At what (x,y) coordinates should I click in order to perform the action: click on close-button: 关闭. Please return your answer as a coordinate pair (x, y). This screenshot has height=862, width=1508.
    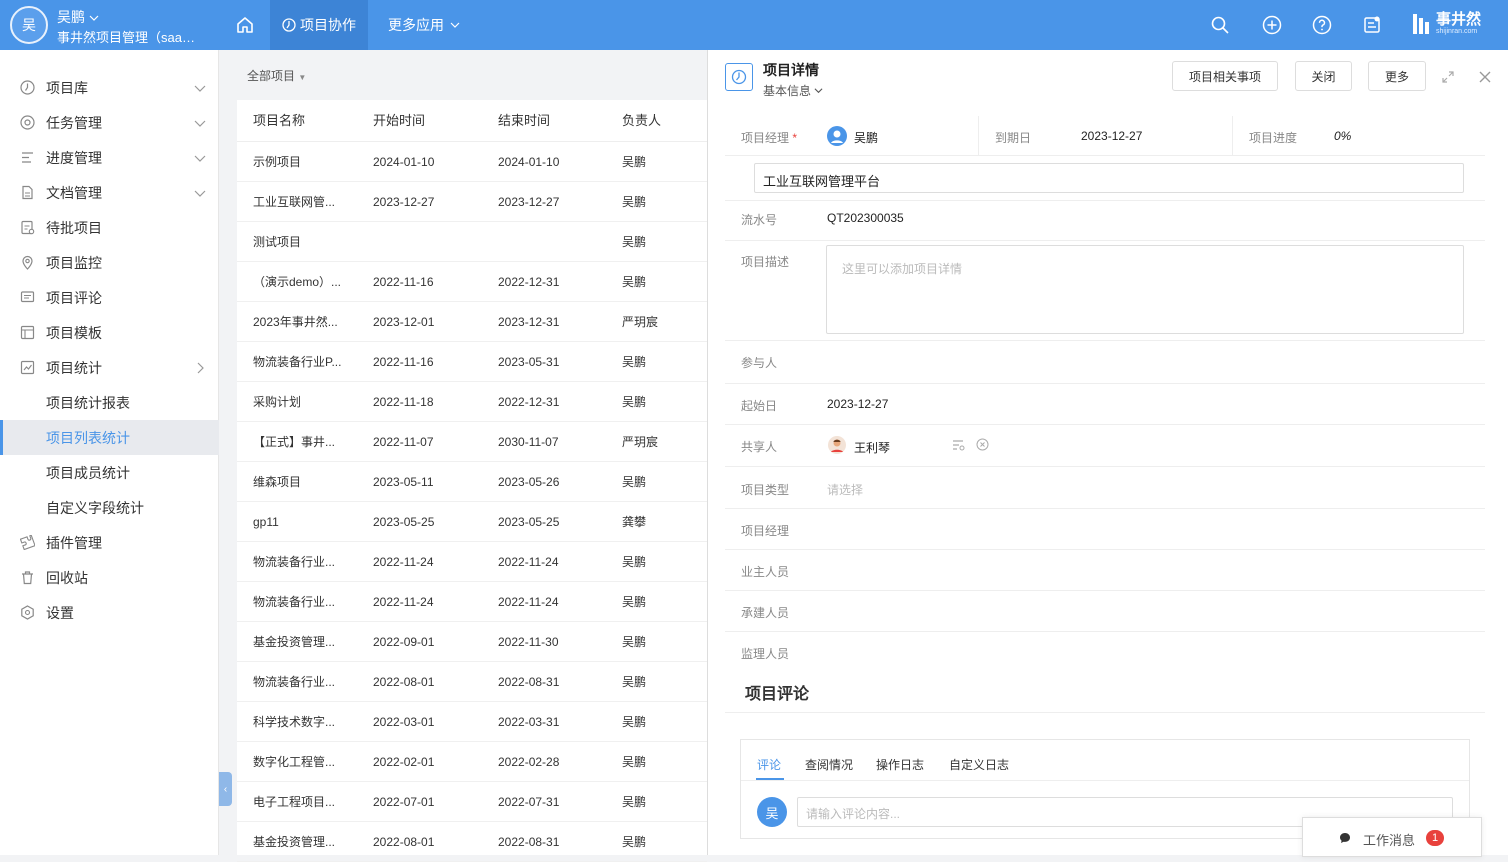
    Looking at the image, I should click on (1323, 76).